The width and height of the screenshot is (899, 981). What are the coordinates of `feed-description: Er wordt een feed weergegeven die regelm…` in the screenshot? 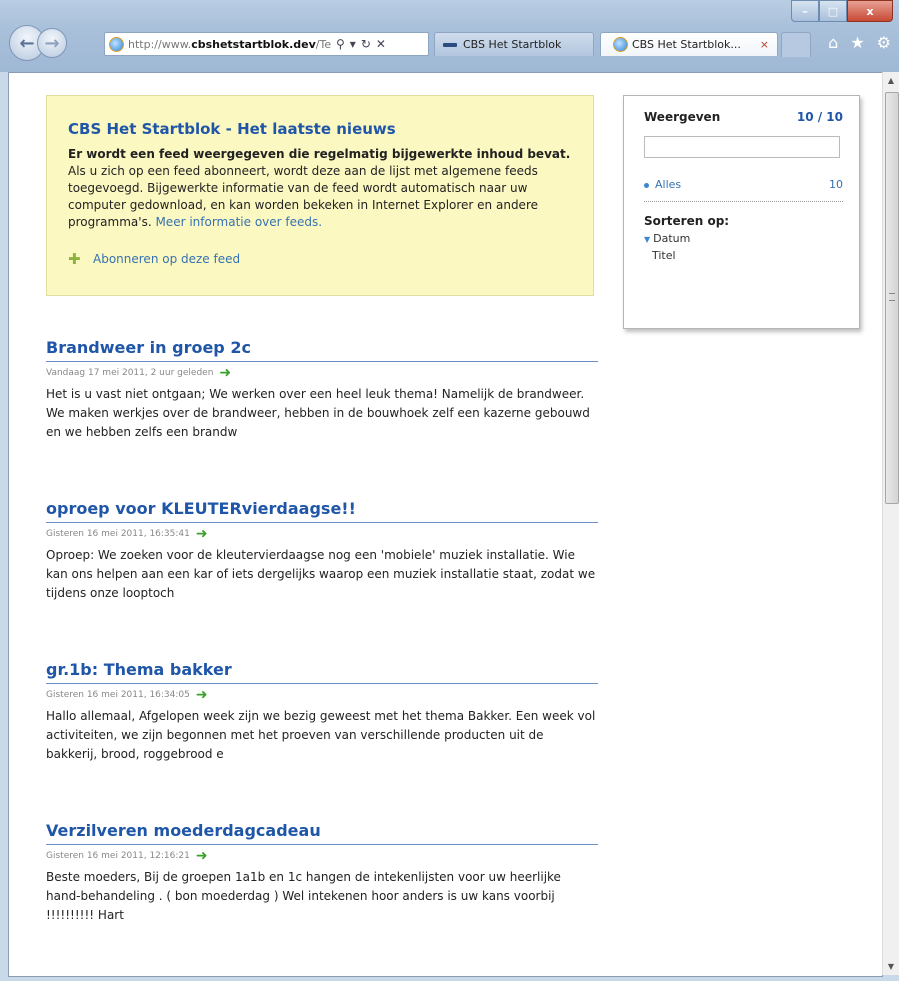 It's located at (319, 188).